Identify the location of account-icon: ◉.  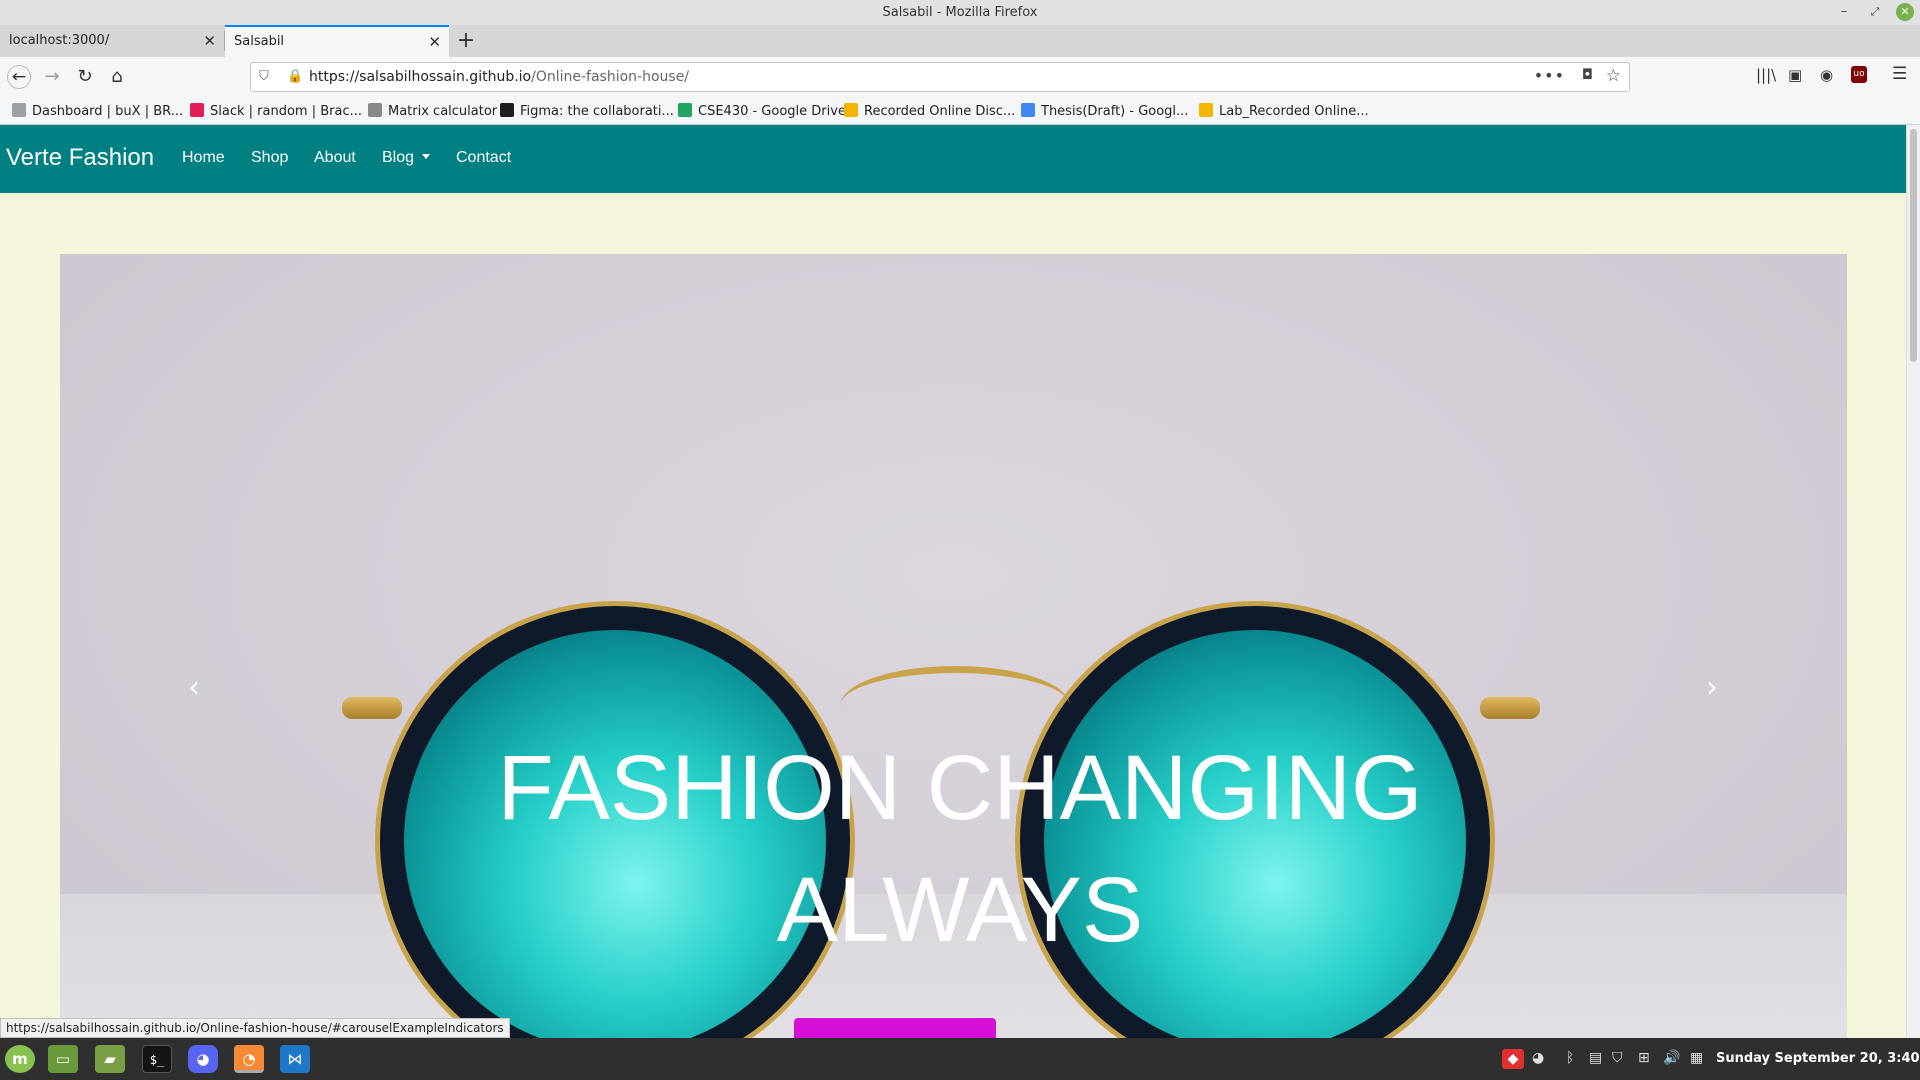
(1826, 75).